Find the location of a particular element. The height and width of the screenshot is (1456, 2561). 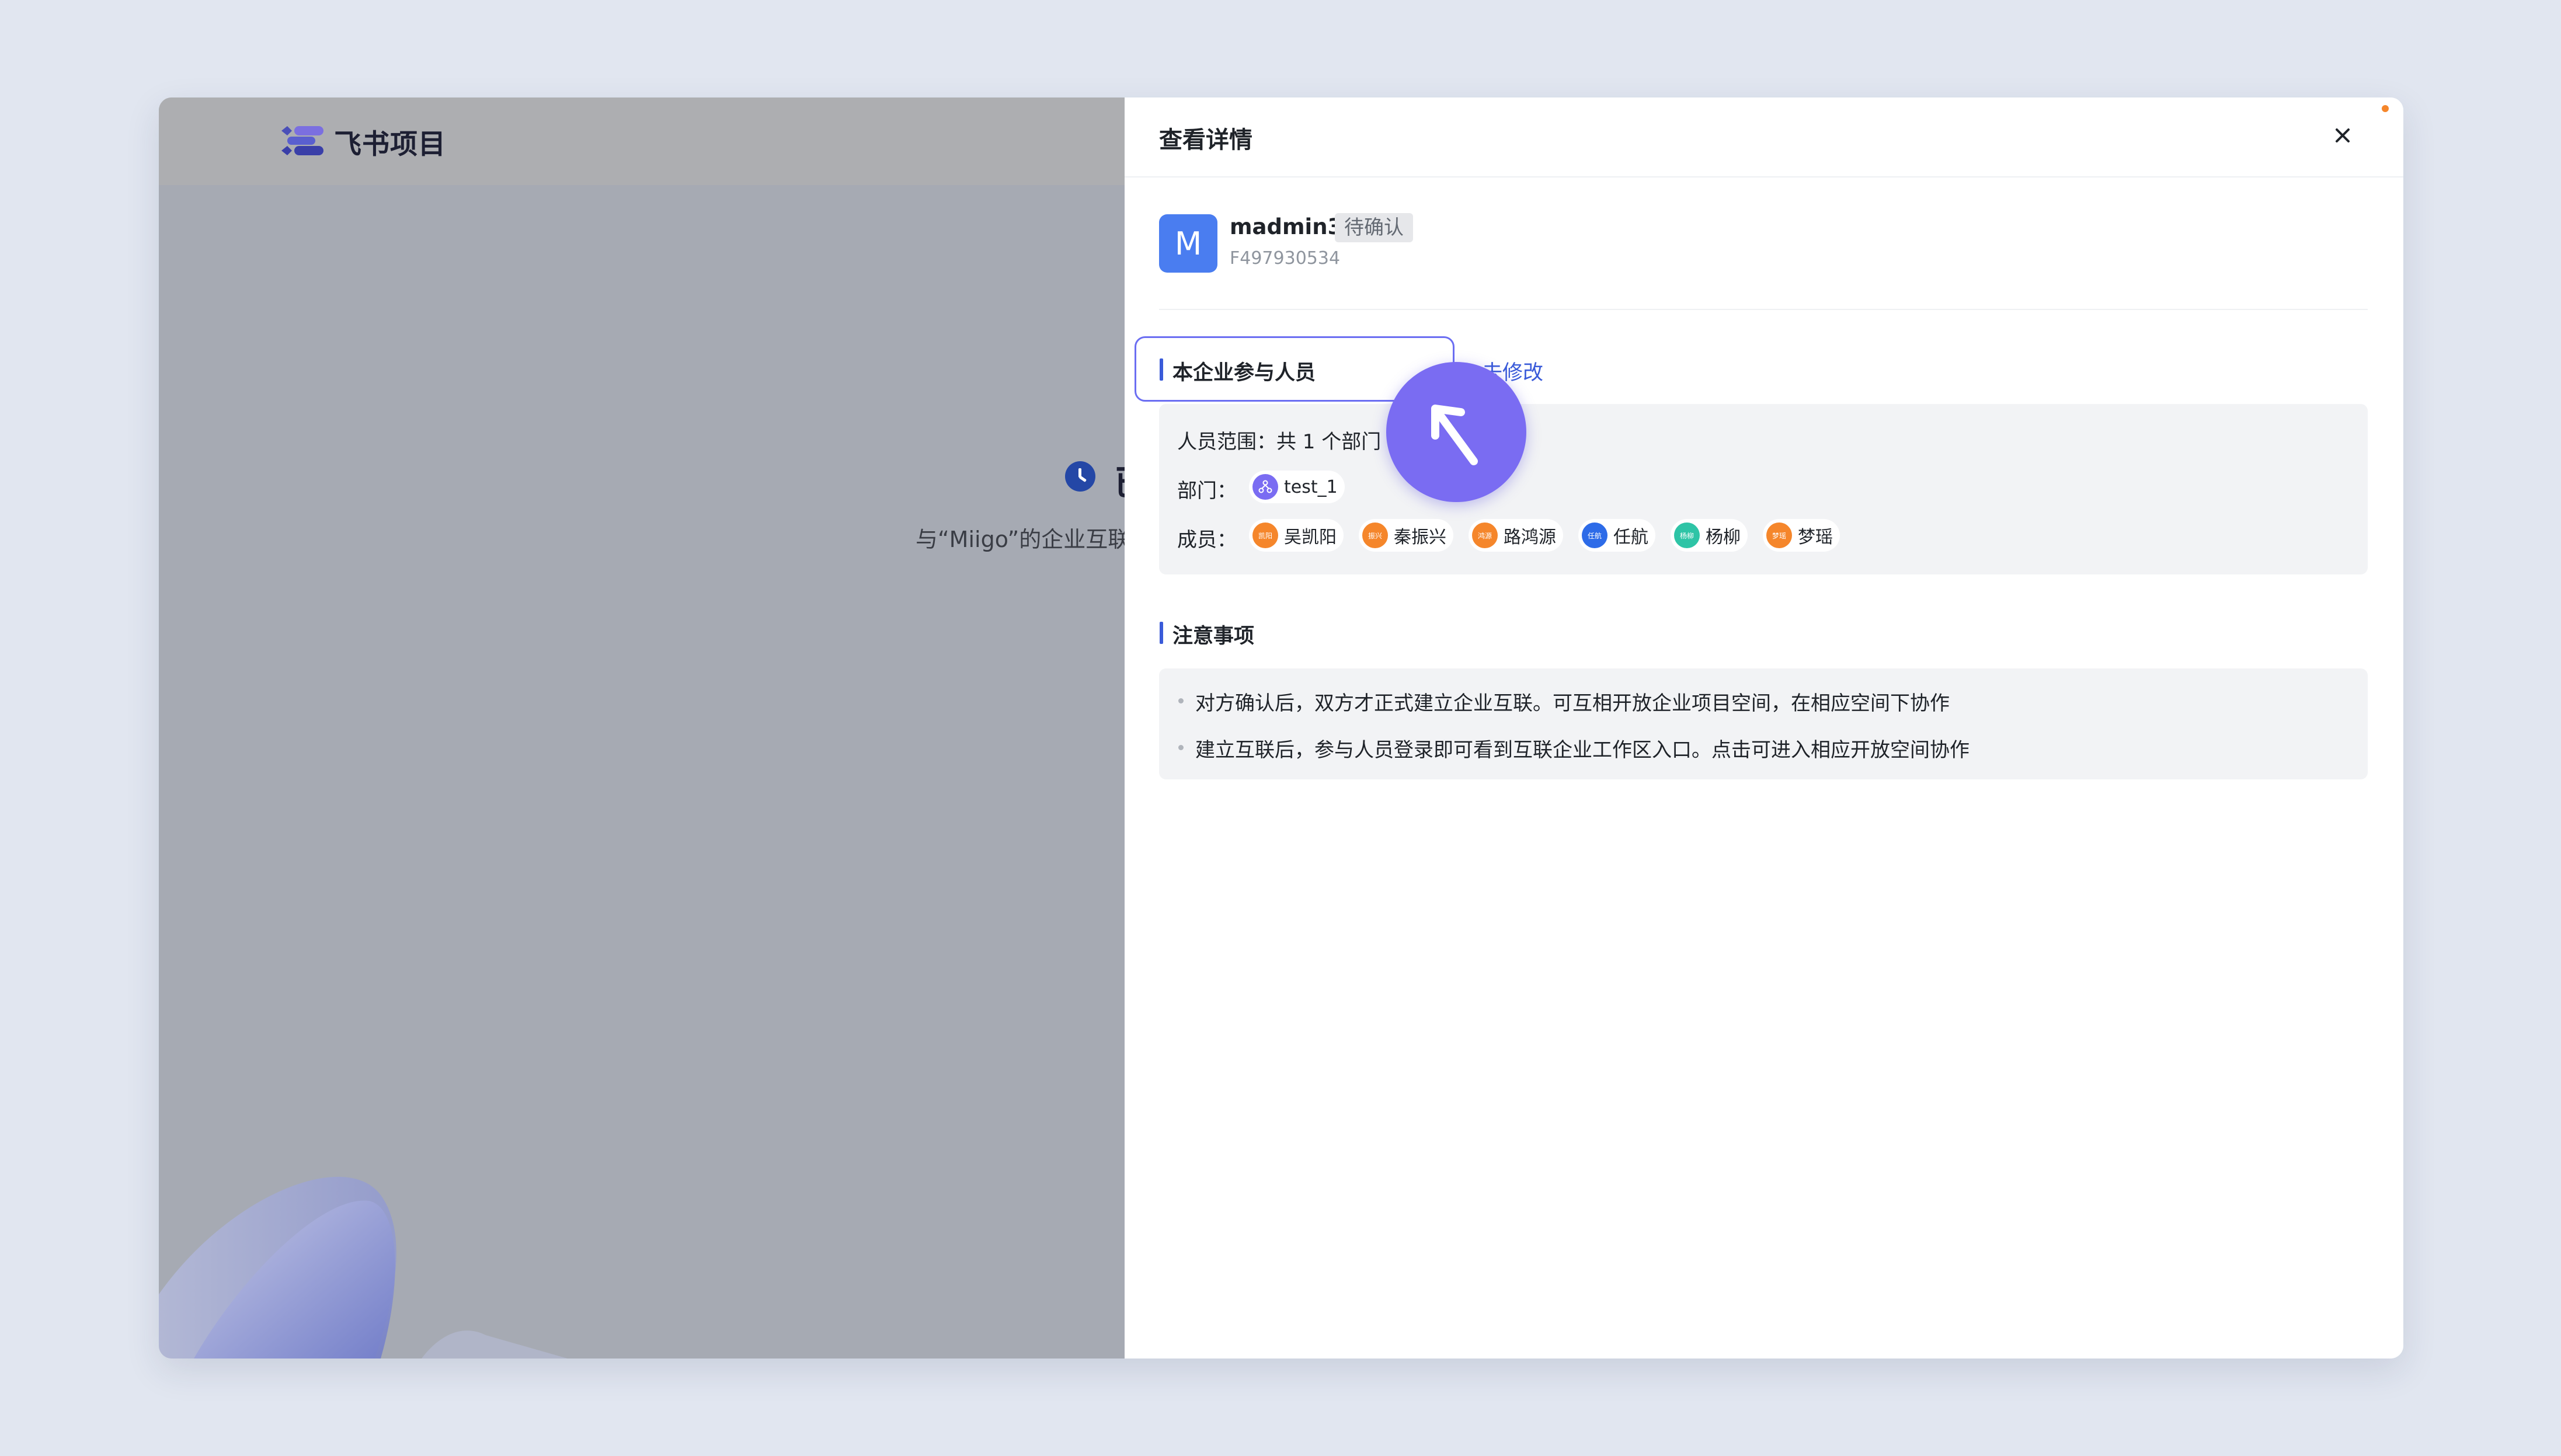

member-chip: 任航 任航 is located at coordinates (1616, 535).